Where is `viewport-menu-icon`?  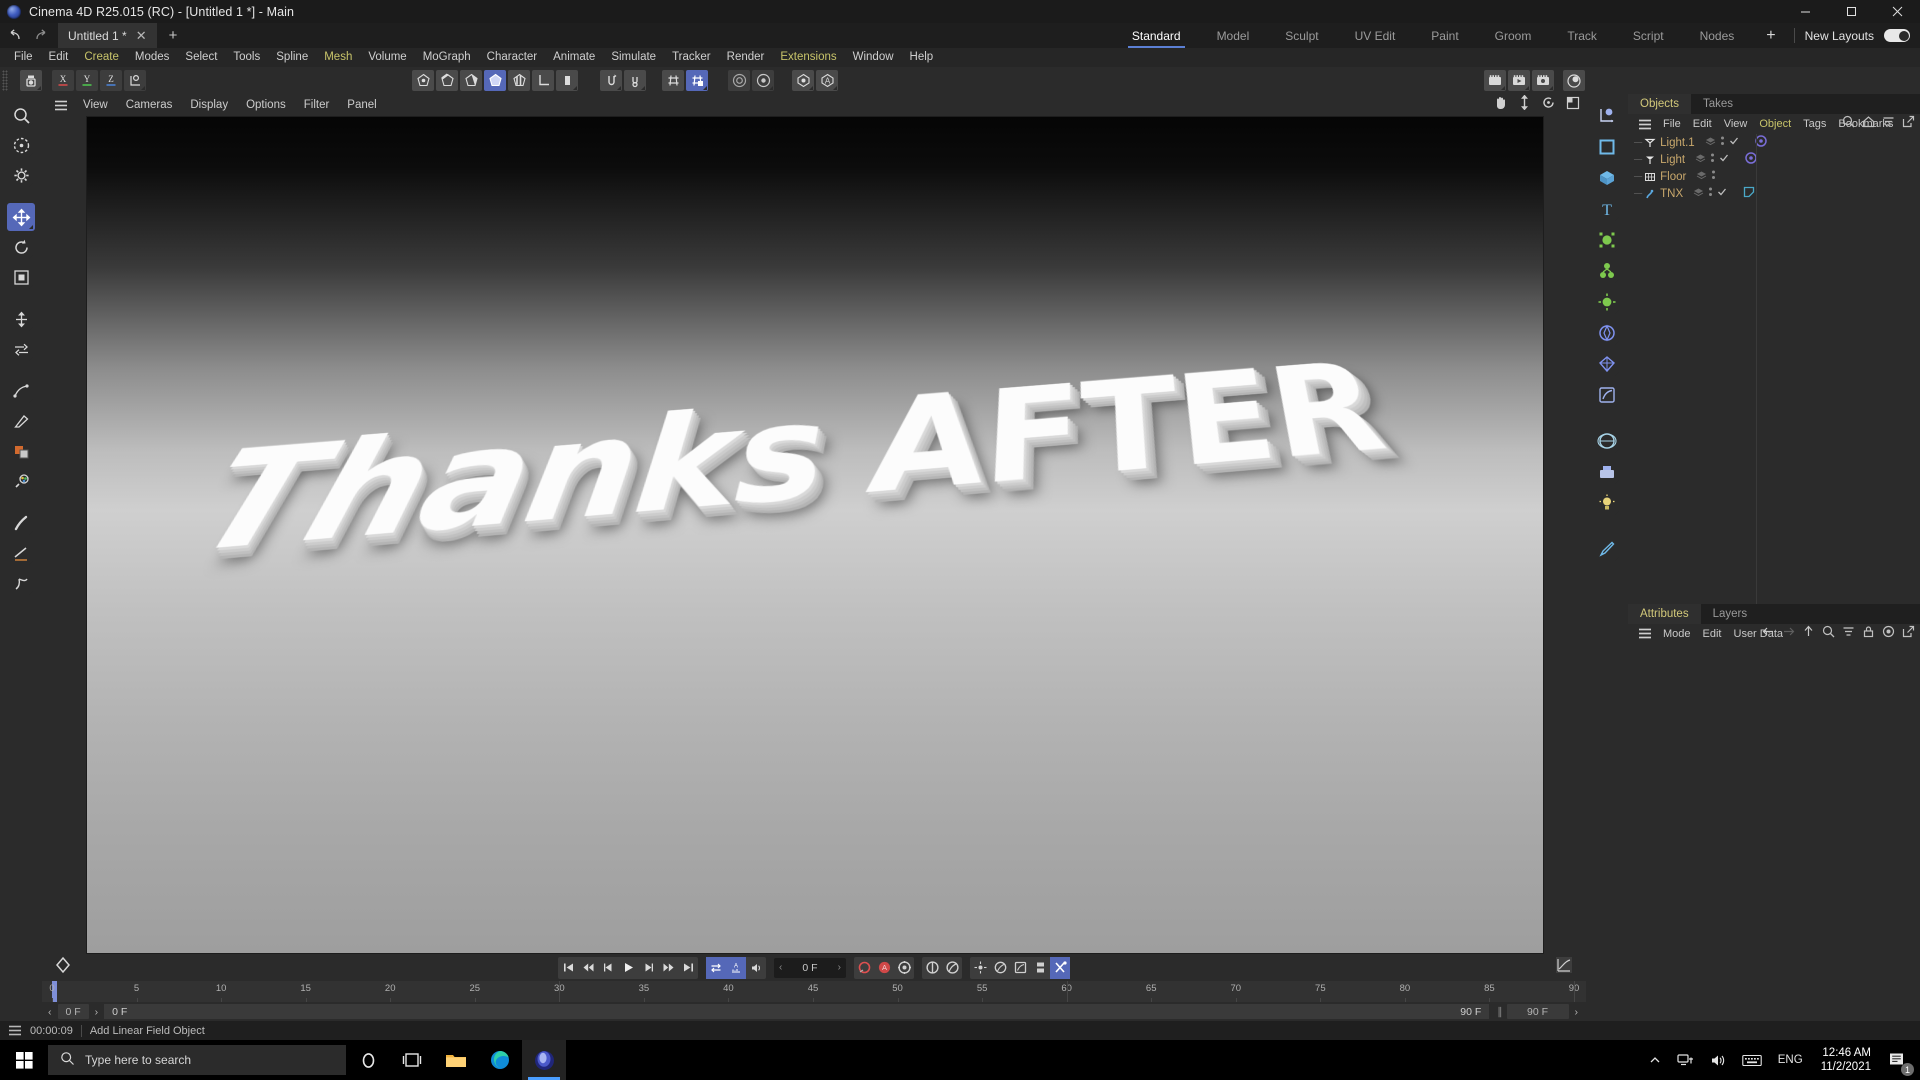 viewport-menu-icon is located at coordinates (60, 105).